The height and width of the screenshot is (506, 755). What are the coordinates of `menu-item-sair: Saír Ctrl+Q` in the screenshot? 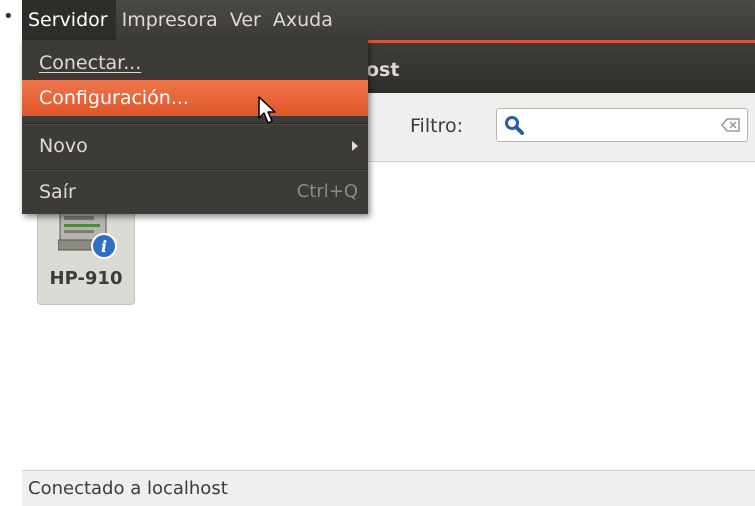 It's located at (195, 192).